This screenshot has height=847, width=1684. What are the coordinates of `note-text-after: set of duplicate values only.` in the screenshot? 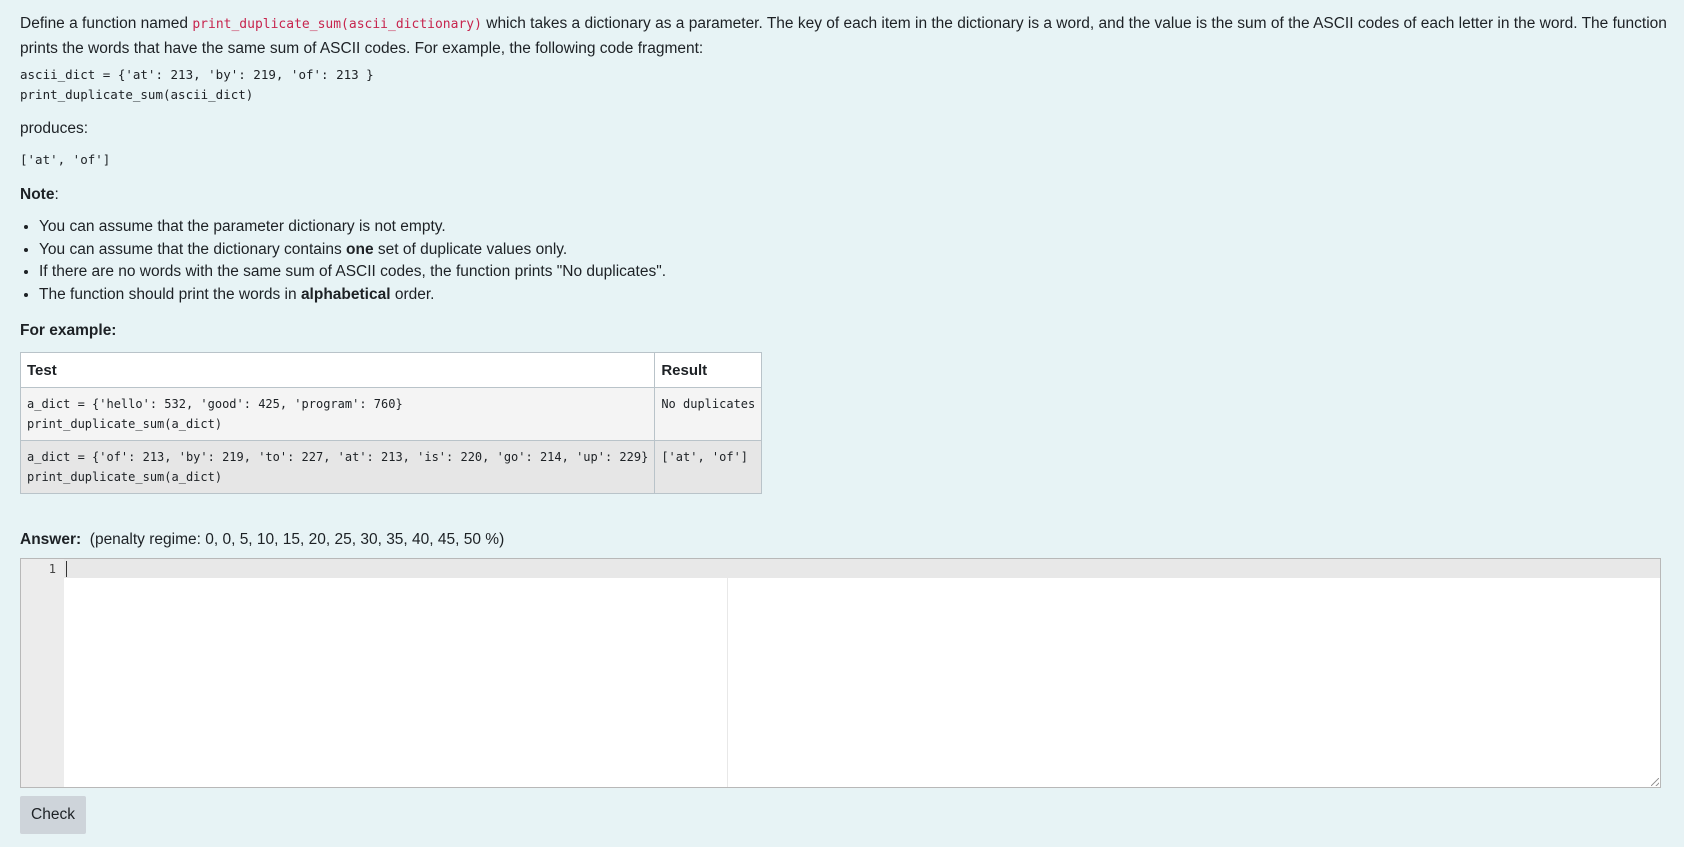 It's located at (470, 249).